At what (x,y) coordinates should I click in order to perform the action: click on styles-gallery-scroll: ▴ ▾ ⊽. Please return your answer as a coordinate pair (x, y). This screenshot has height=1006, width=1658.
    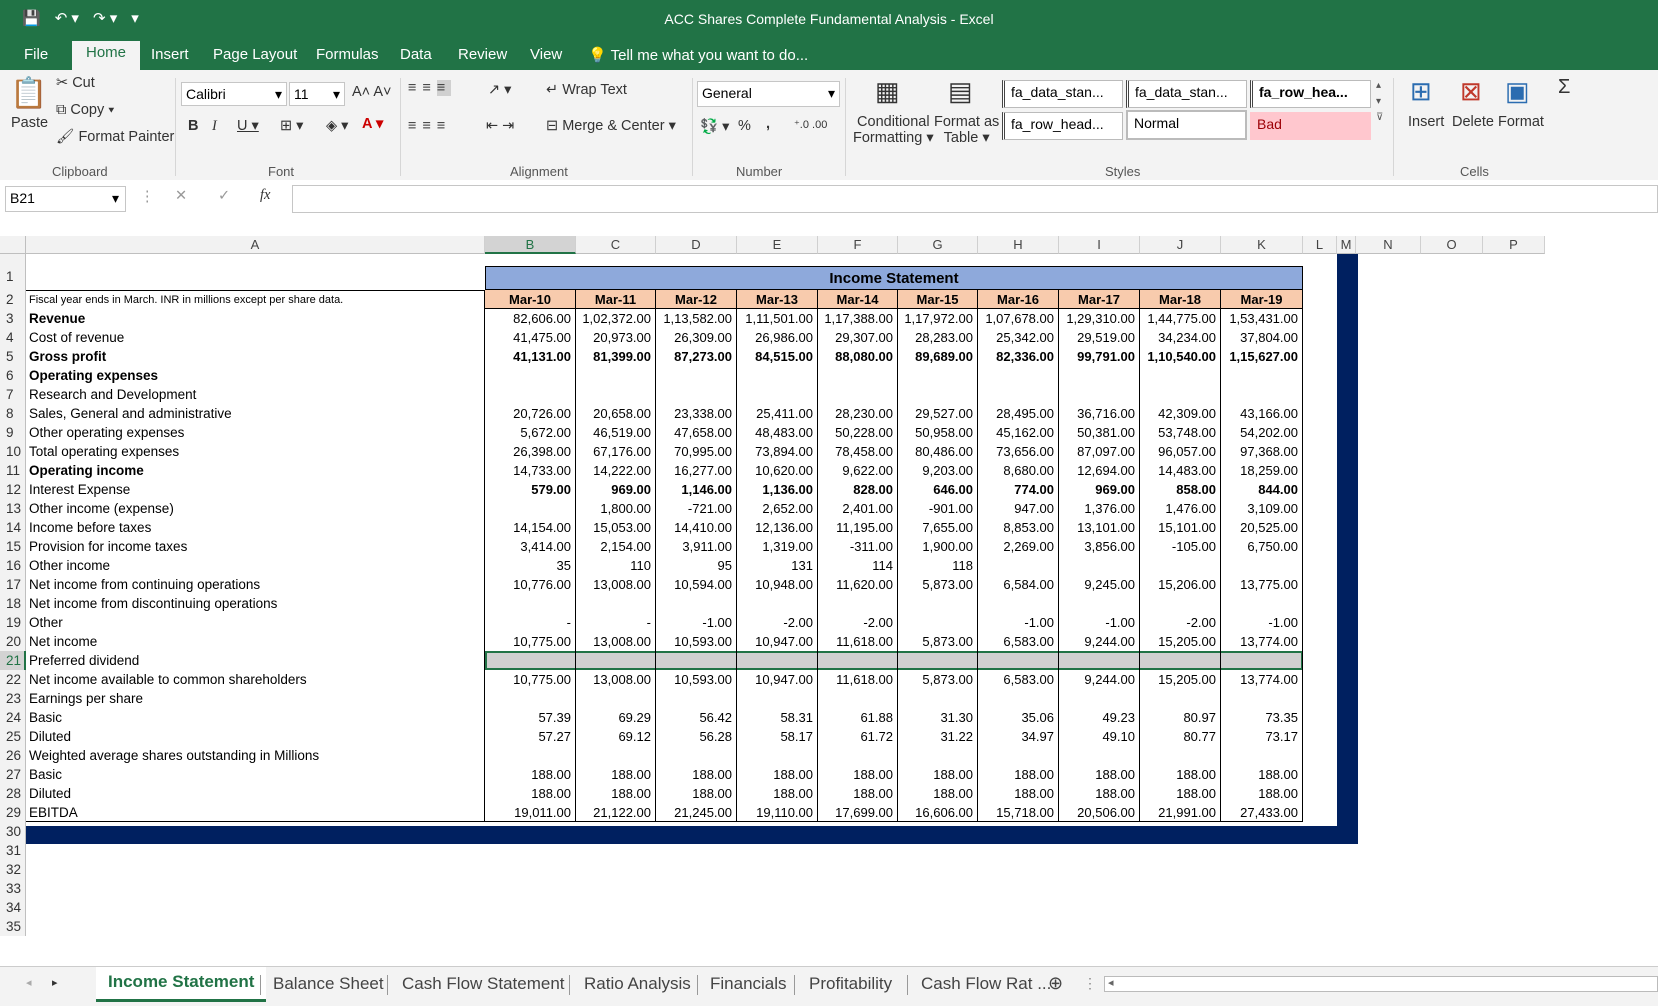
    Looking at the image, I should click on (1379, 102).